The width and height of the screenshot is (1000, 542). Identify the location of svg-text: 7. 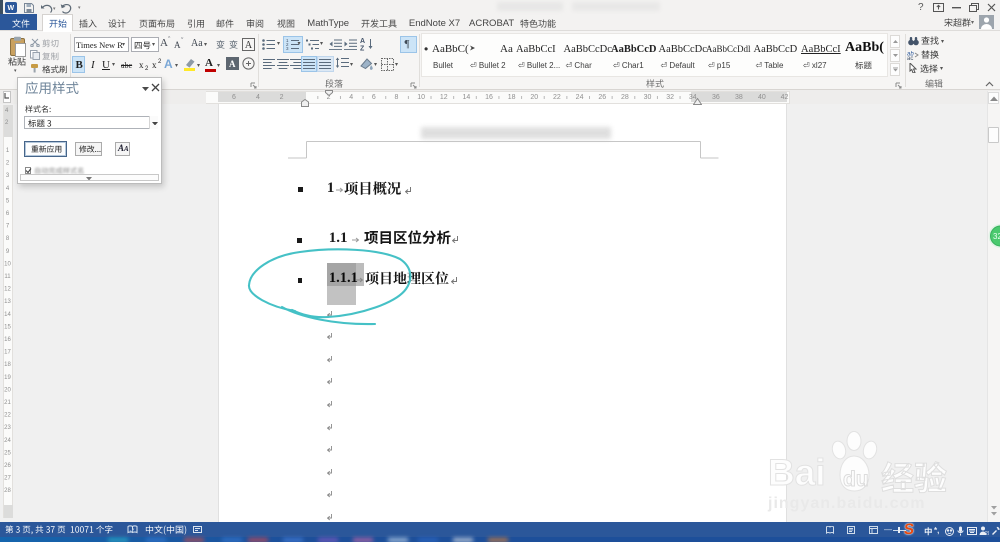
(8, 227).